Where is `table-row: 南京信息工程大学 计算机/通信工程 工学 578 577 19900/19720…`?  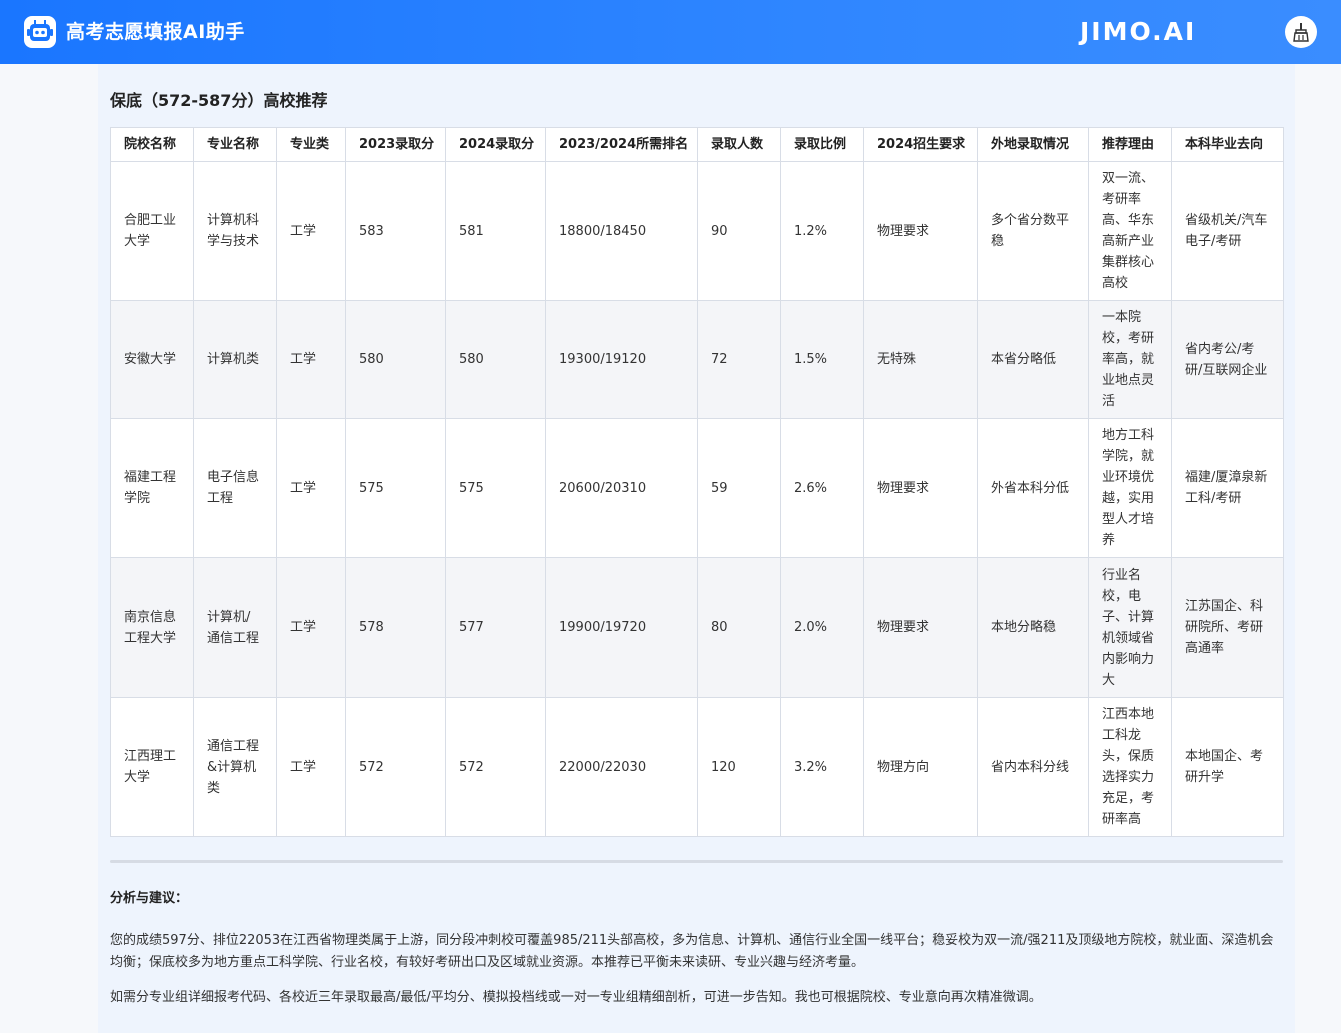 table-row: 南京信息工程大学 计算机/通信工程 工学 578 577 19900/19720… is located at coordinates (697, 627).